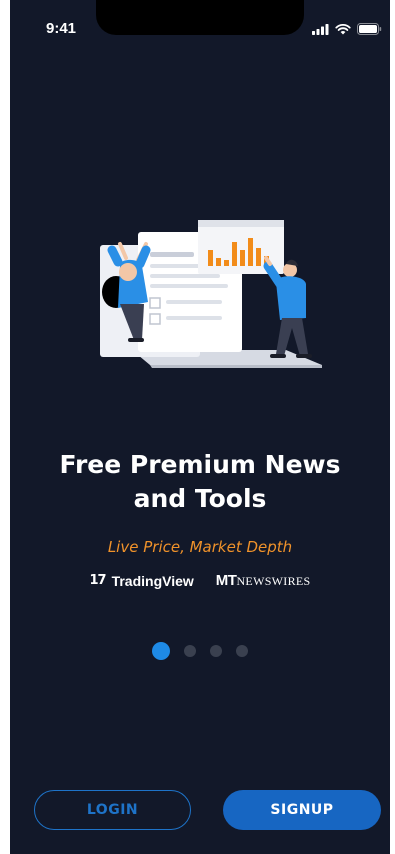 This screenshot has width=395, height=854. I want to click on page-indicator, so click(200, 651).